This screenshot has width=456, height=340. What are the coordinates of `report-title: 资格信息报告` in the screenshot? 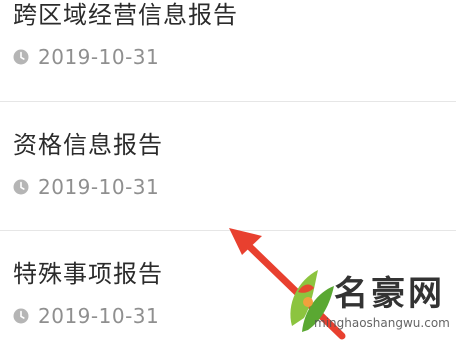 It's located at (88, 145).